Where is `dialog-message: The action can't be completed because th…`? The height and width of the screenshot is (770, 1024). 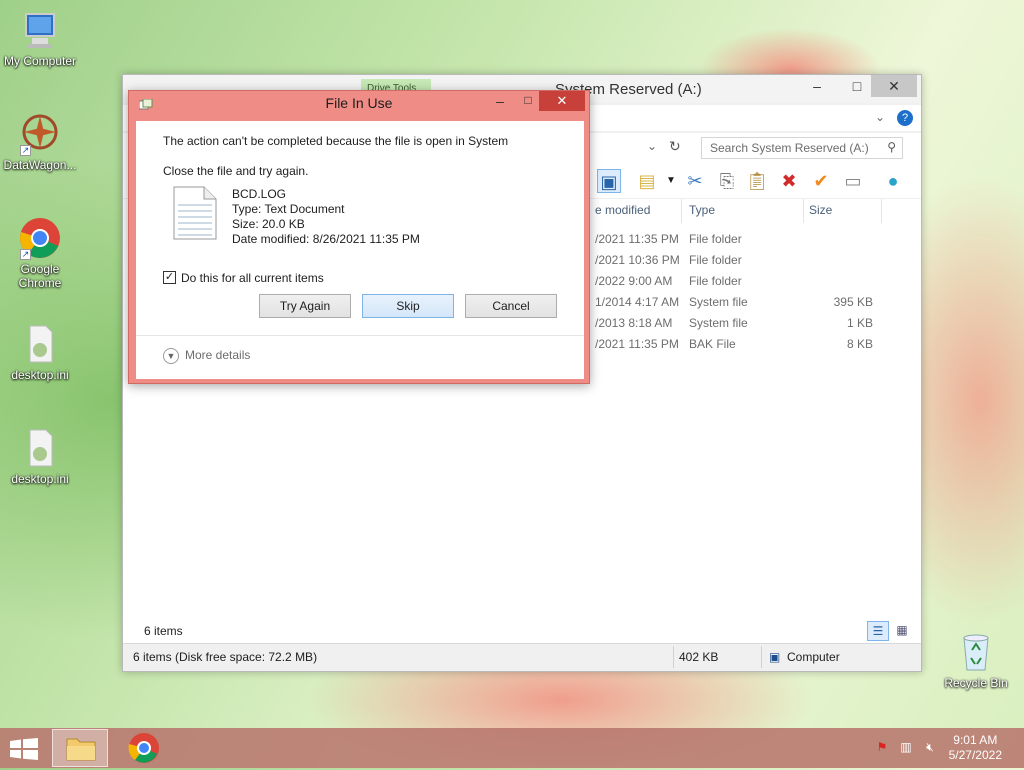
dialog-message: The action can't be completed because th… is located at coordinates (336, 141).